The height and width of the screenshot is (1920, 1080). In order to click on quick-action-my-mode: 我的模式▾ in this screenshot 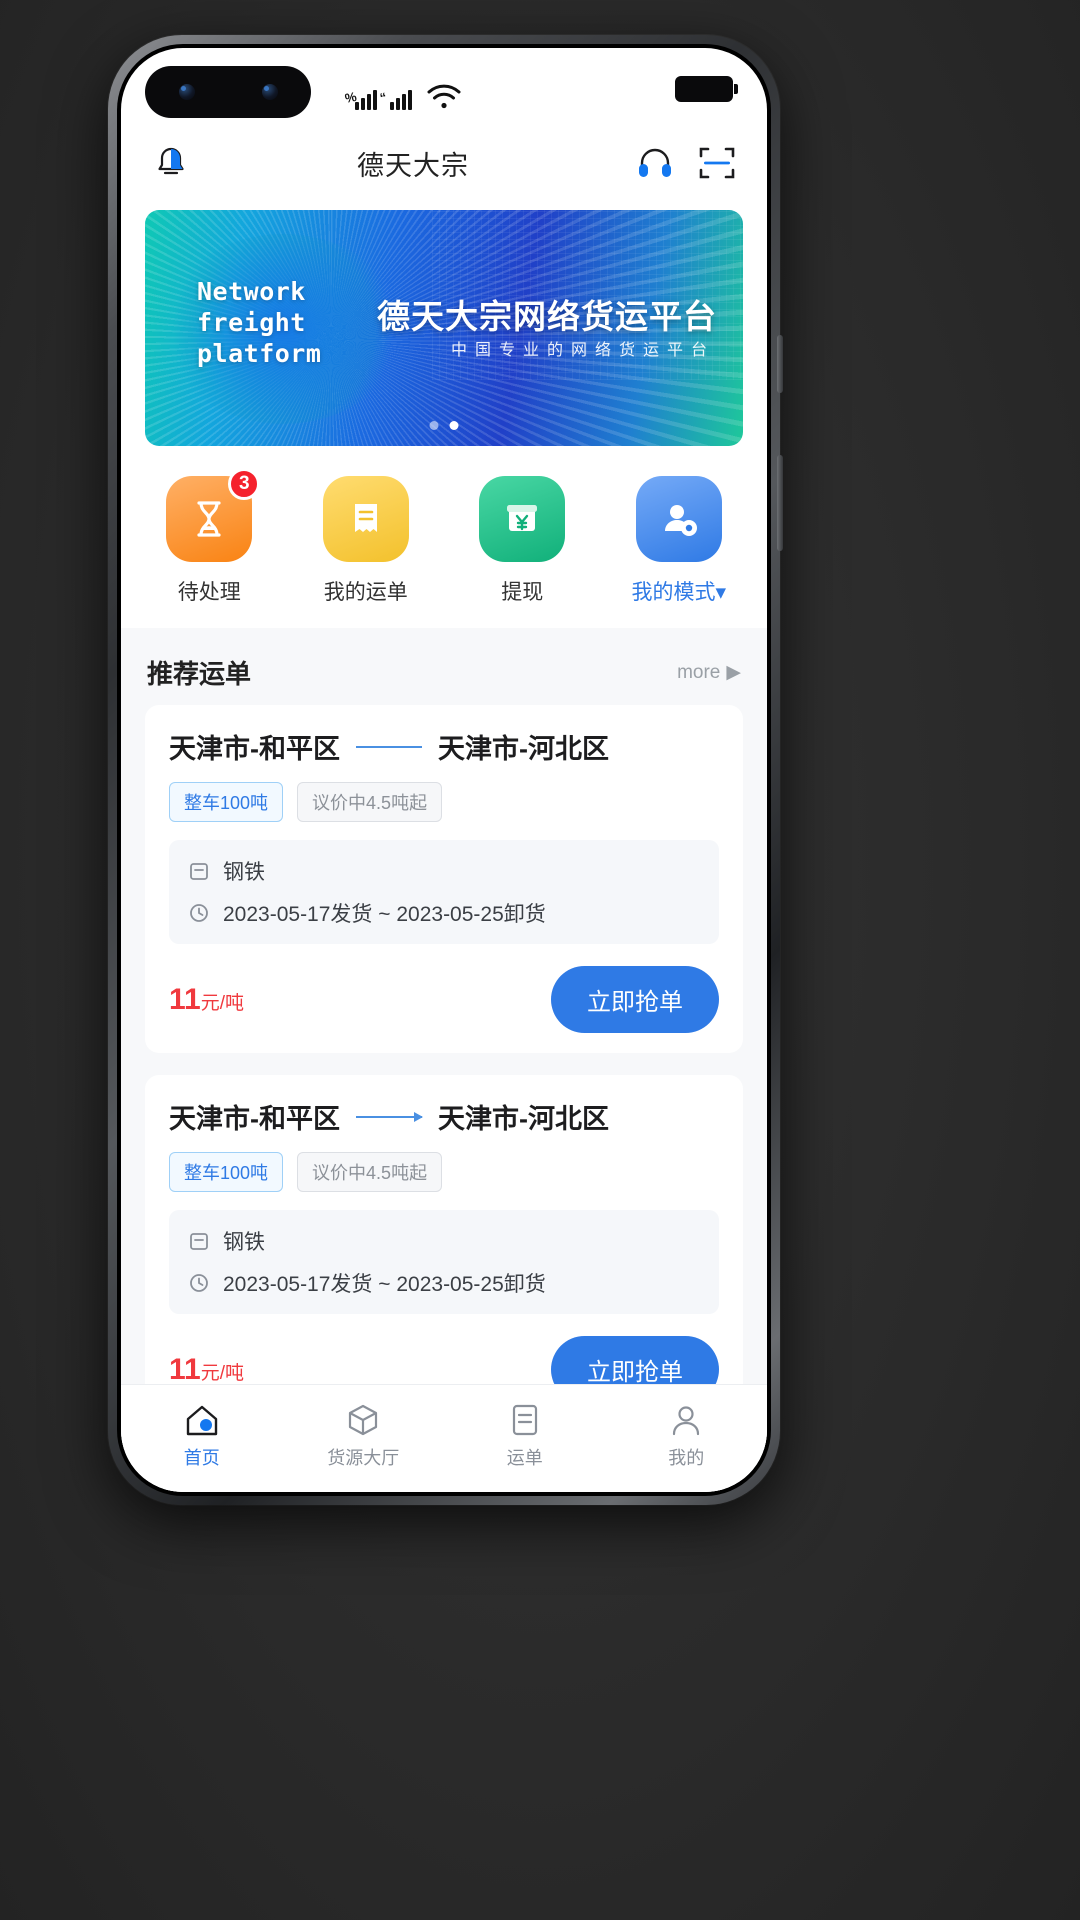, I will do `click(679, 541)`.